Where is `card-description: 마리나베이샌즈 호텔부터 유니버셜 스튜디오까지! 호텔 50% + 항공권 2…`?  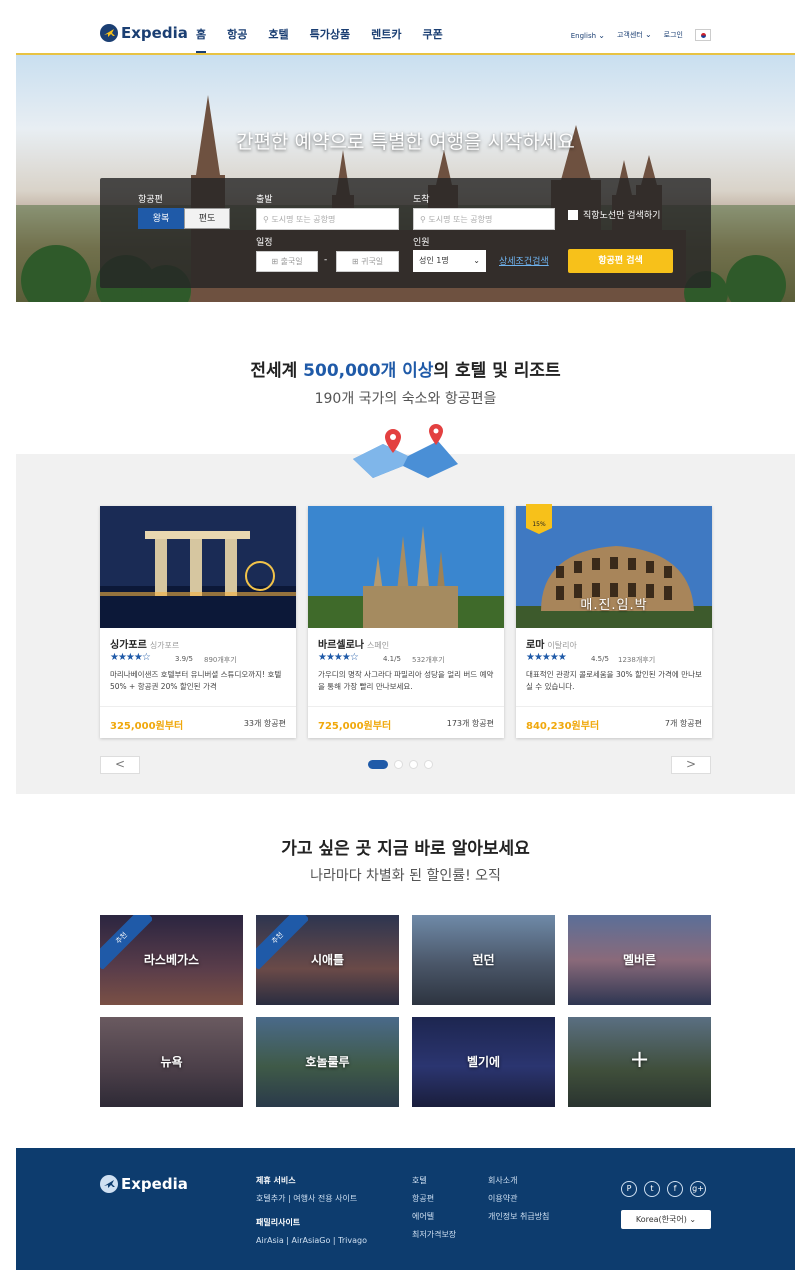 card-description: 마리나베이샌즈 호텔부터 유니버셜 스튜디오까지! 호텔 50% + 항공권 2… is located at coordinates (196, 680).